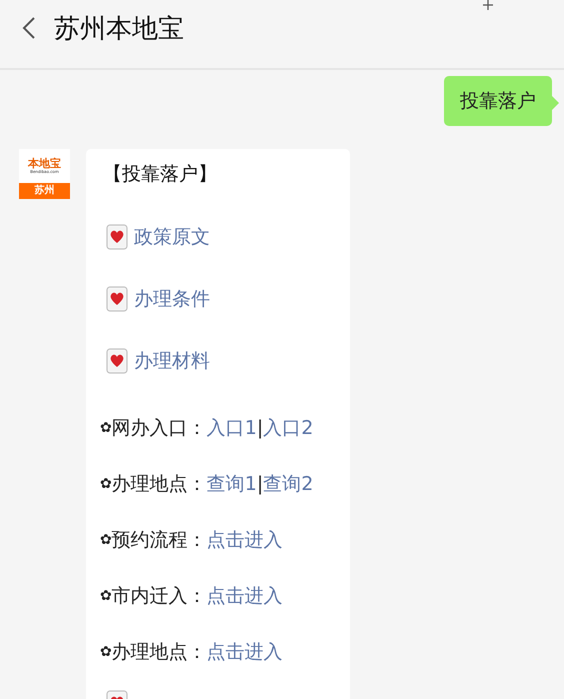 This screenshot has height=699, width=564. What do you see at coordinates (488, 5) in the screenshot?
I see `add-icon` at bounding box center [488, 5].